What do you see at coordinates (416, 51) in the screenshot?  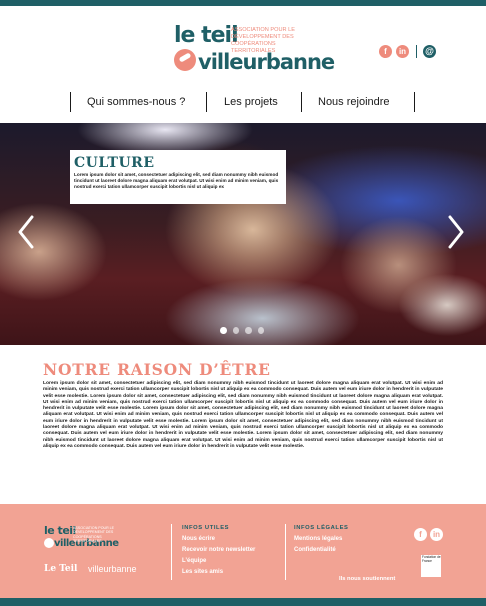 I see `icon-divider` at bounding box center [416, 51].